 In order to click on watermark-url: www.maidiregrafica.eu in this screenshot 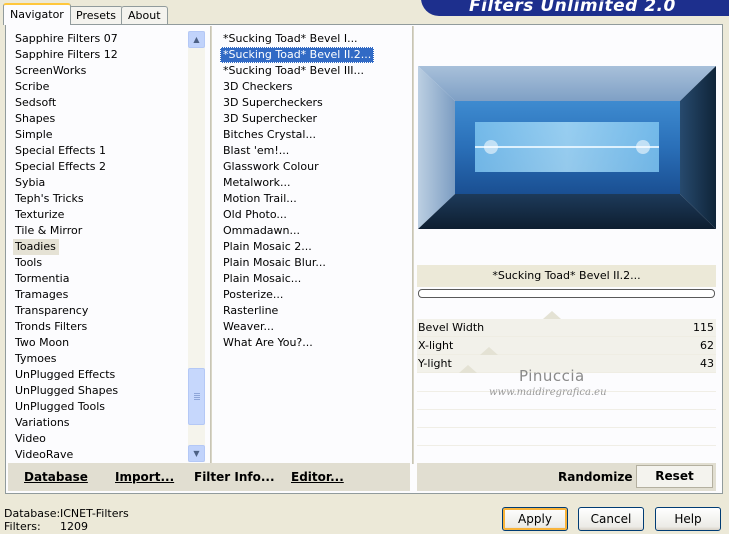, I will do `click(548, 392)`.